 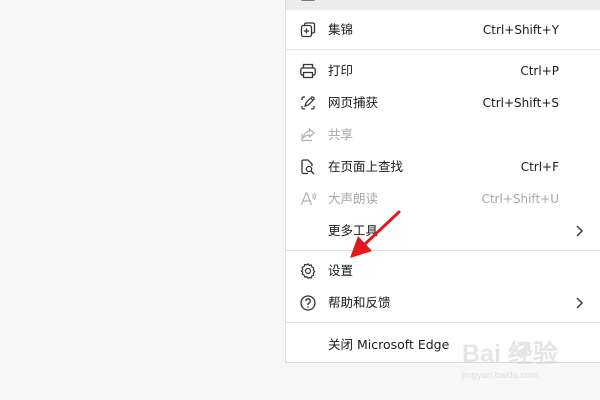 I want to click on find-on-page-icon, so click(x=308, y=167).